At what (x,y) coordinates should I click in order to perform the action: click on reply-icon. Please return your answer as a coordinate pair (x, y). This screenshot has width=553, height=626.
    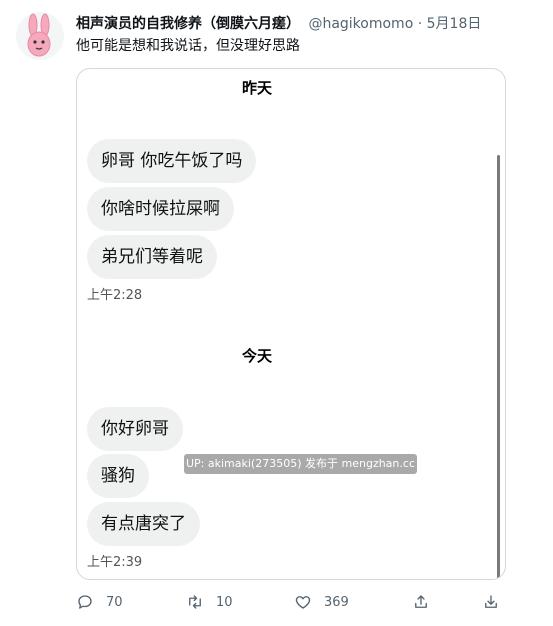
    Looking at the image, I should click on (85, 602).